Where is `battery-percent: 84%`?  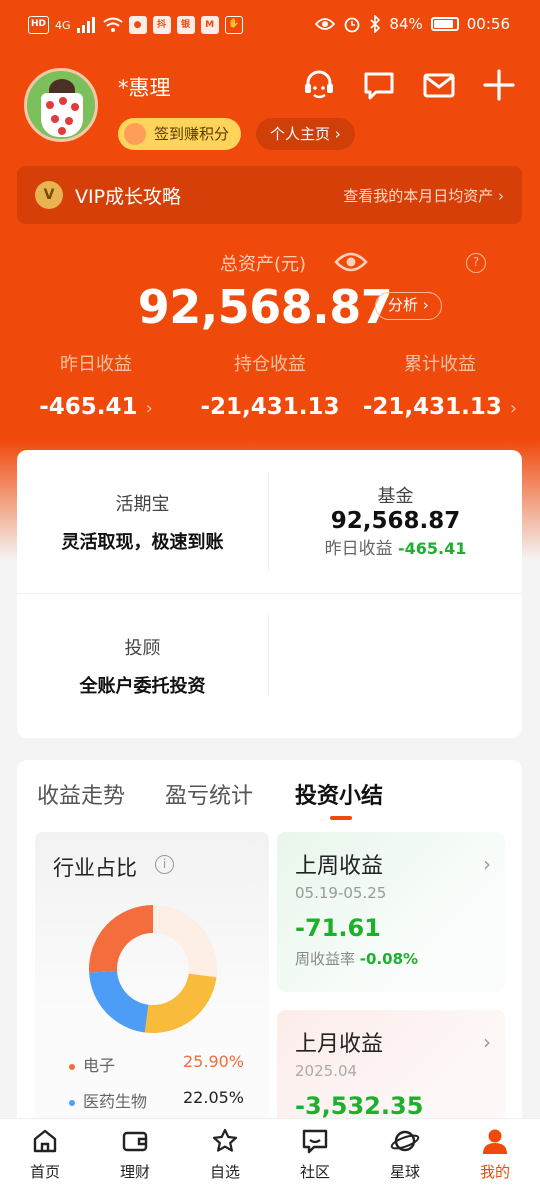 battery-percent: 84% is located at coordinates (406, 24).